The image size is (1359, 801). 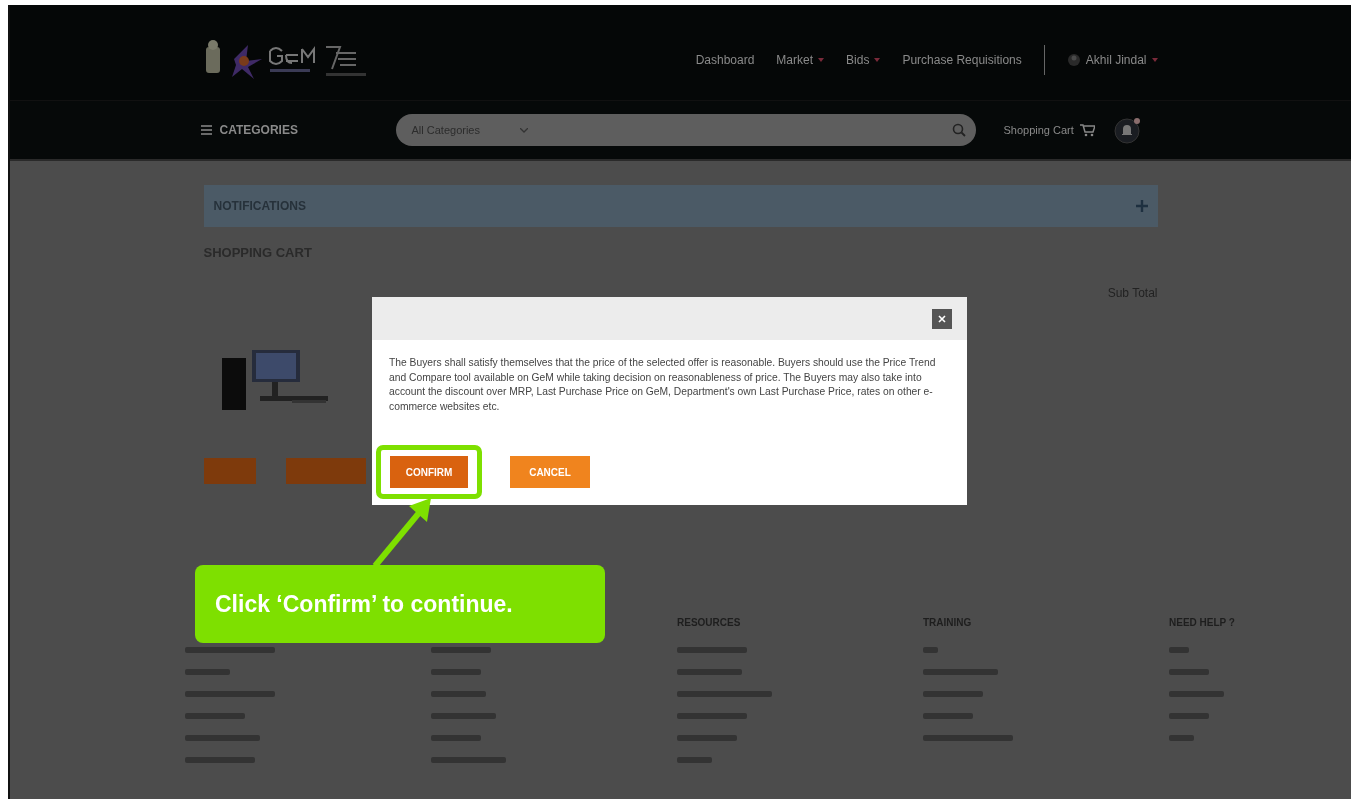 What do you see at coordinates (1154, 60) in the screenshot?
I see `caret-icon` at bounding box center [1154, 60].